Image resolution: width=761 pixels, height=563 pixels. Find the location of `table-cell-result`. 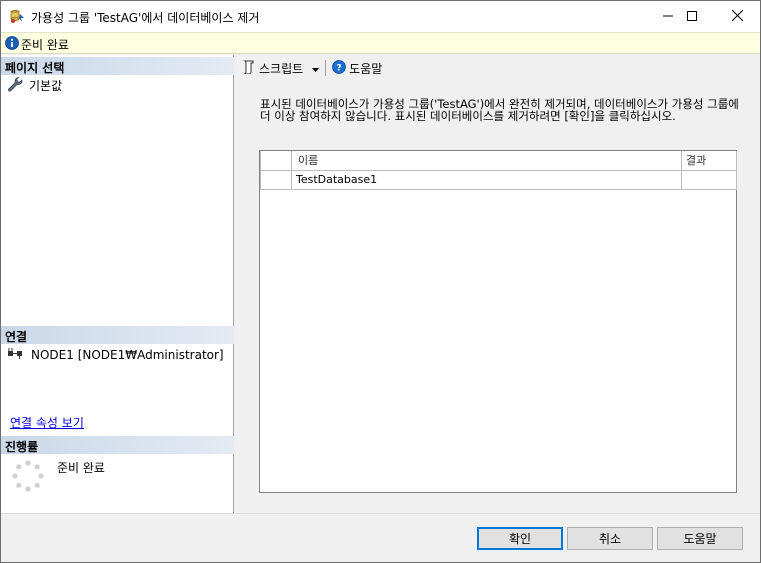

table-cell-result is located at coordinates (709, 179).